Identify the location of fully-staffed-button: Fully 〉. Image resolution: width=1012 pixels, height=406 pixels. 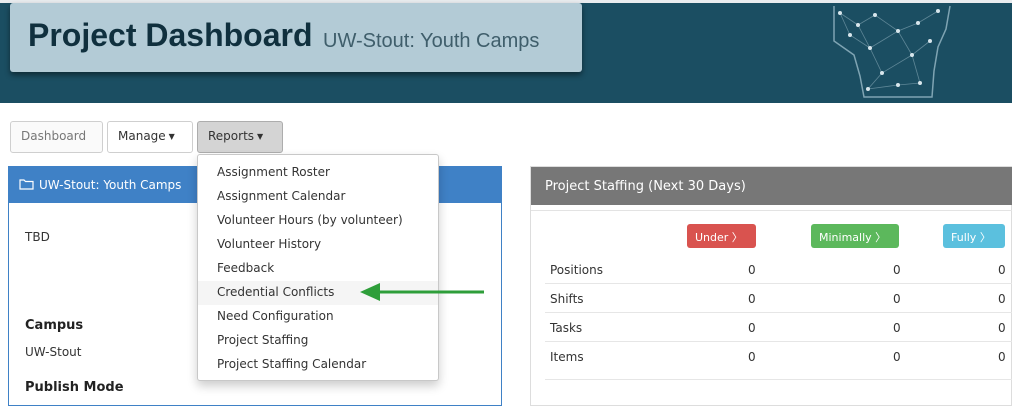
(974, 236).